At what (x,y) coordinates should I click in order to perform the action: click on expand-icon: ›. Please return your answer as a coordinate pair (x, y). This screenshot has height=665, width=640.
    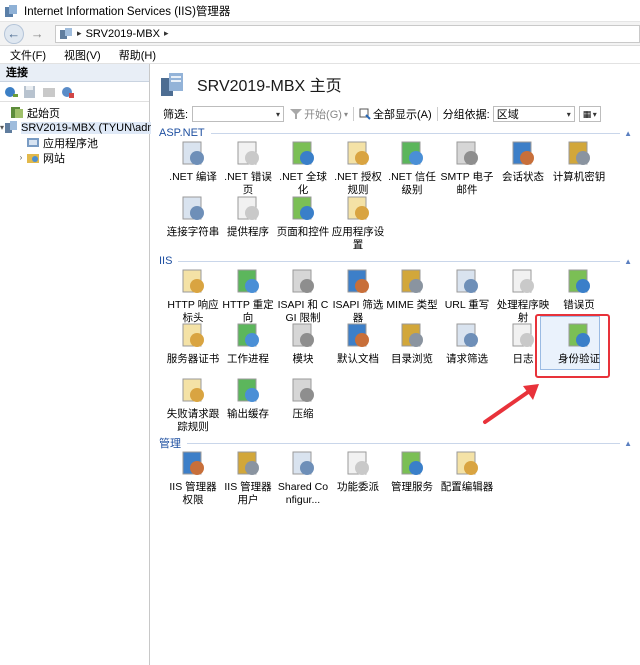
    Looking at the image, I should click on (21, 157).